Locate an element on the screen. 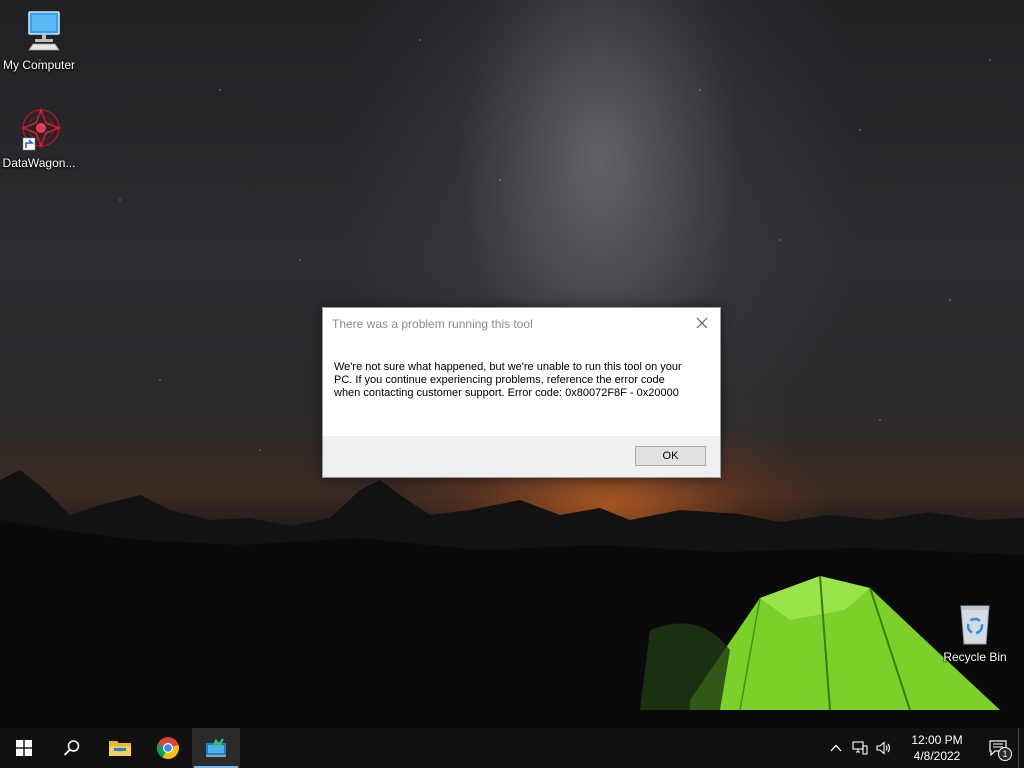  search-icon is located at coordinates (71, 748).